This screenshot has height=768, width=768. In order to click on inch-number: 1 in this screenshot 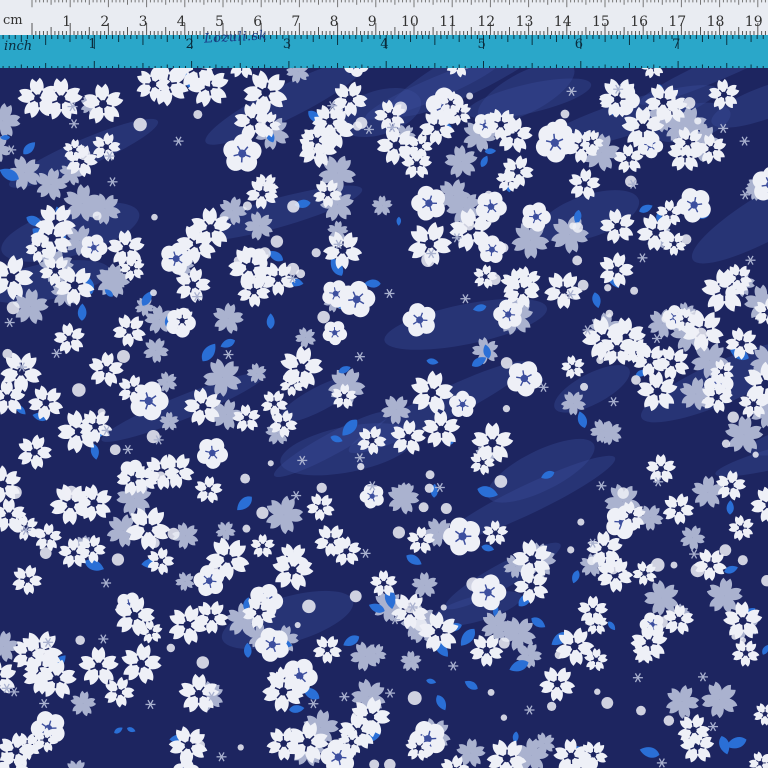, I will do `click(92, 44)`.